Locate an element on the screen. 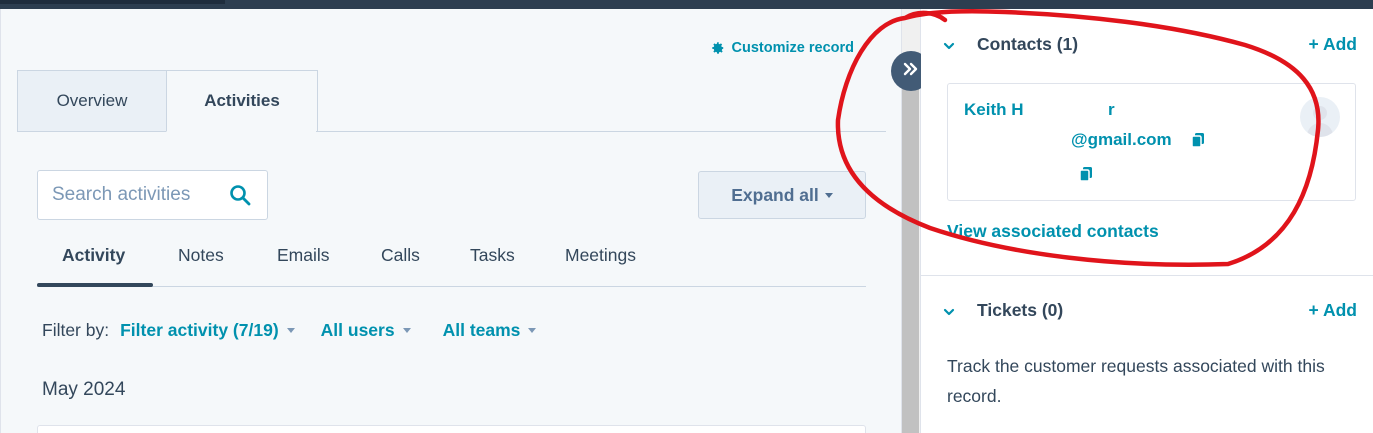 This screenshot has width=1373, height=433. filter-by-label: Filter by: is located at coordinates (76, 330).